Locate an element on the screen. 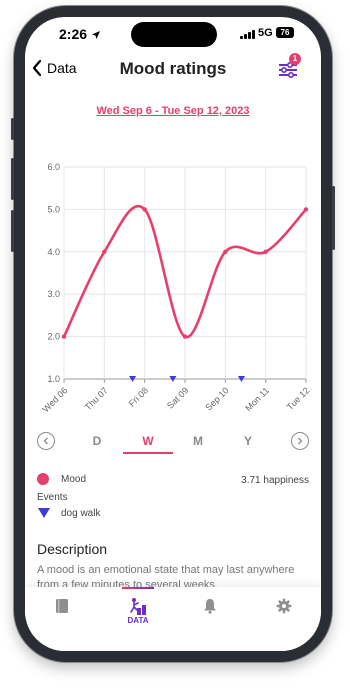 The image size is (350, 688). x-tick-label: Fri 08 is located at coordinates (138, 396).